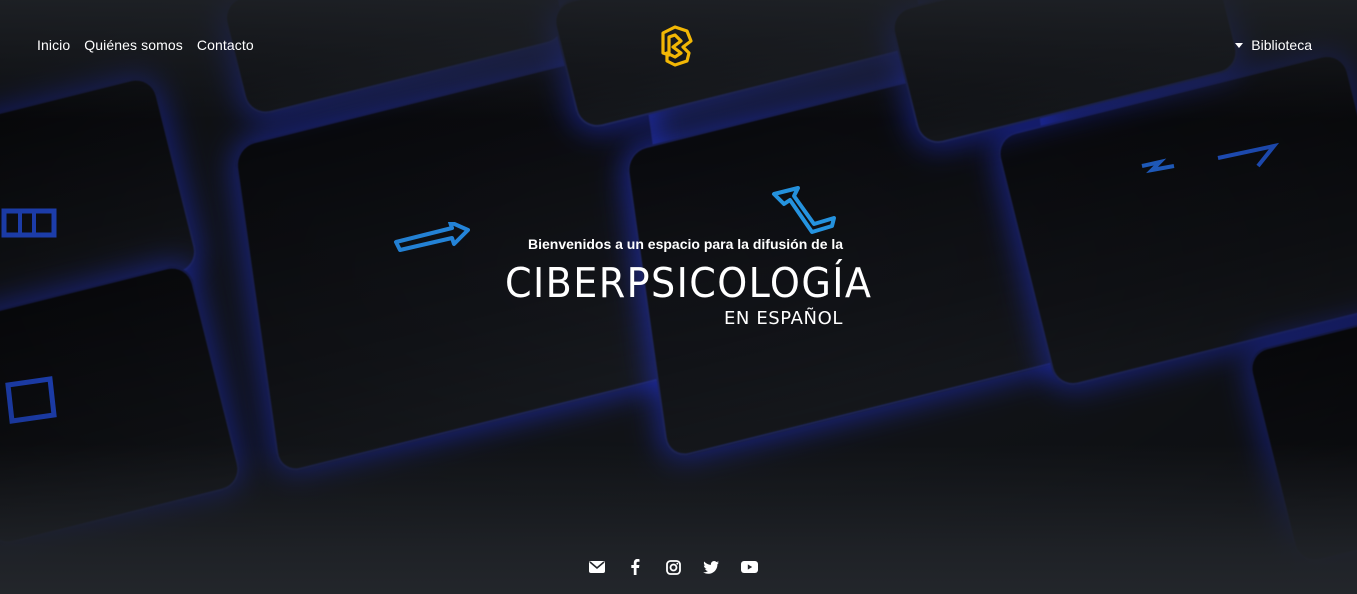 Image resolution: width=1357 pixels, height=594 pixels. What do you see at coordinates (749, 567) in the screenshot?
I see `youtube-icon` at bounding box center [749, 567].